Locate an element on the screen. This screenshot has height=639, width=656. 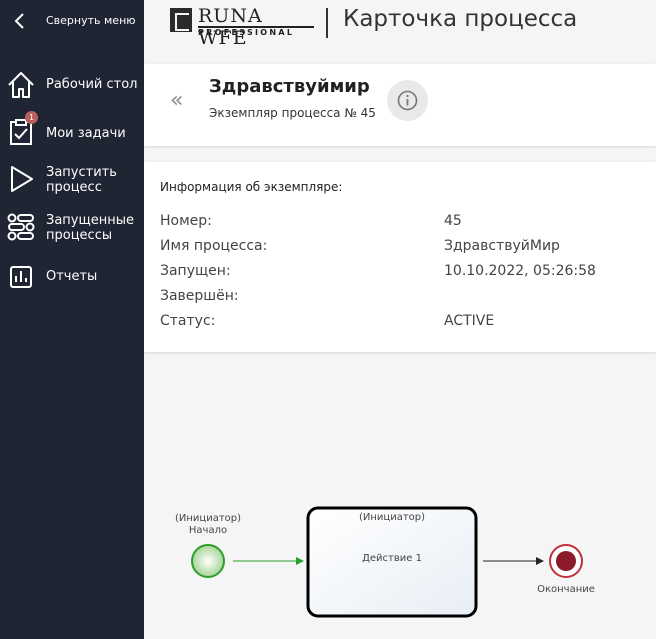
page-header: RUNA WFE PROFESSIONAL Карточка процесса is located at coordinates (400, 24).